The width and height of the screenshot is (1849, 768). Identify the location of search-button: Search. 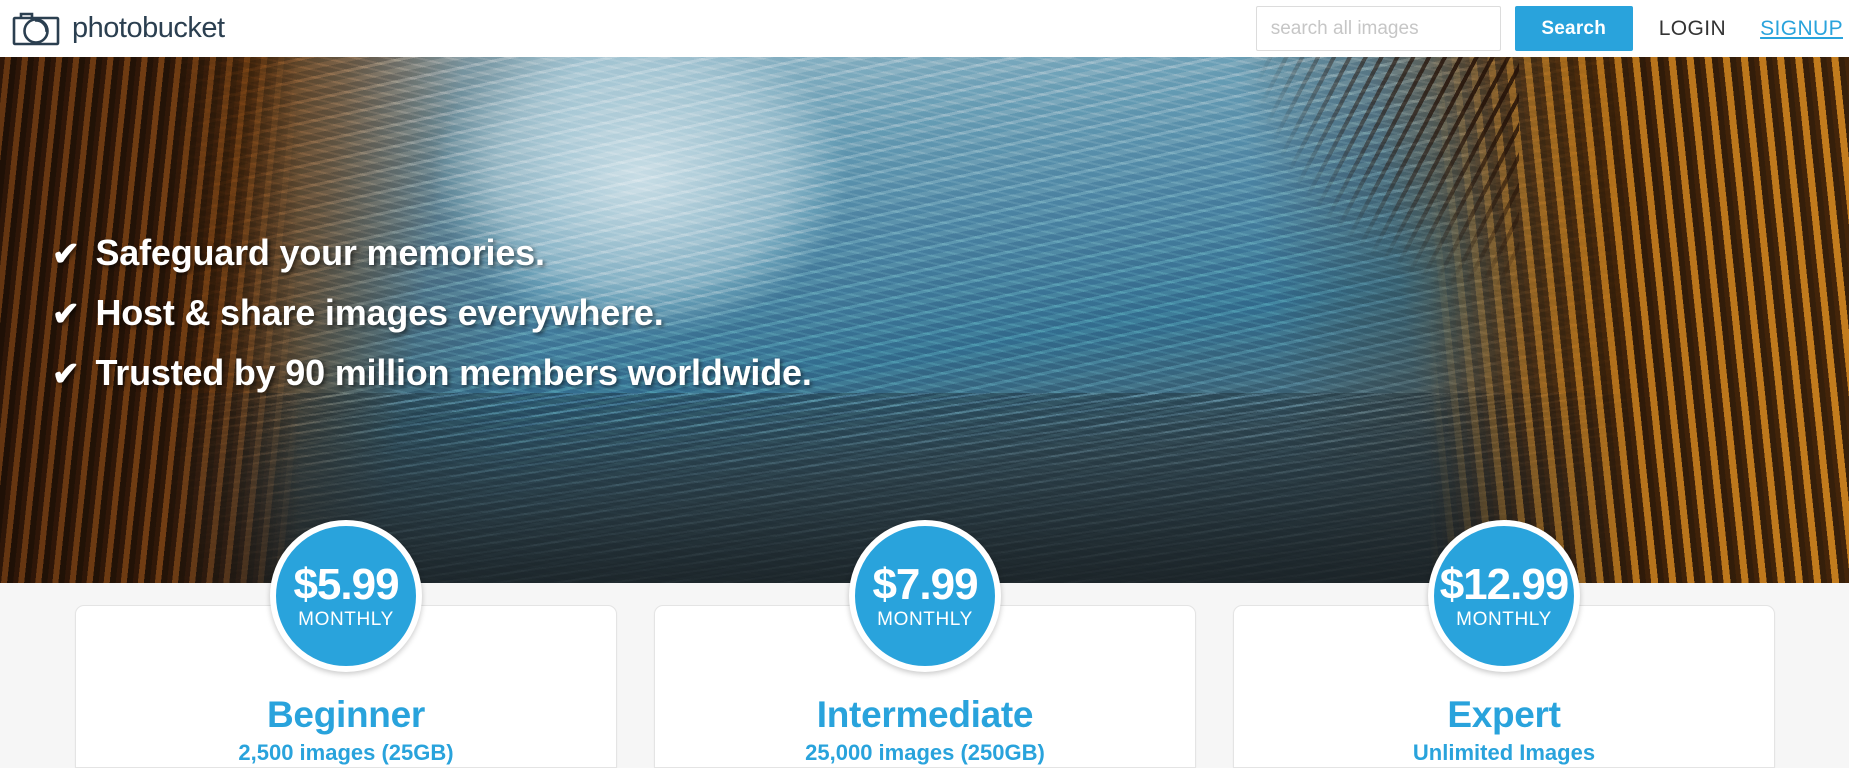
(1573, 28).